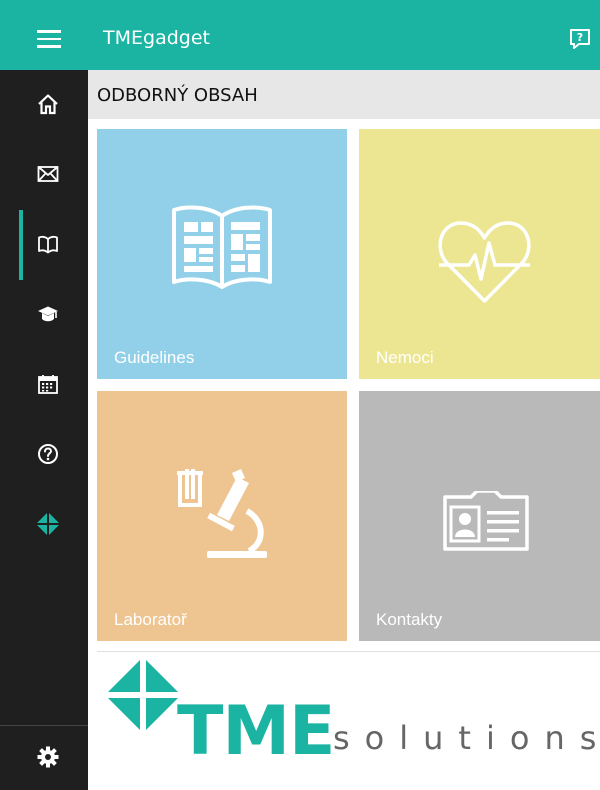 The height and width of the screenshot is (790, 600). I want to click on home-icon, so click(48, 104).